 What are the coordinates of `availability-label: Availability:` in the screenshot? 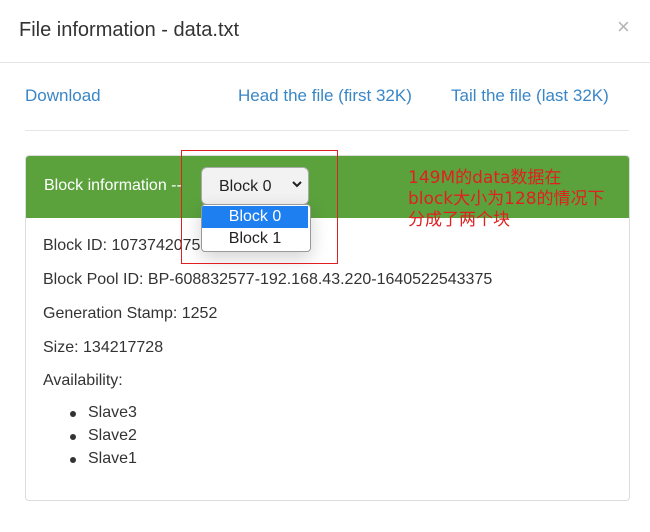 It's located at (83, 380).